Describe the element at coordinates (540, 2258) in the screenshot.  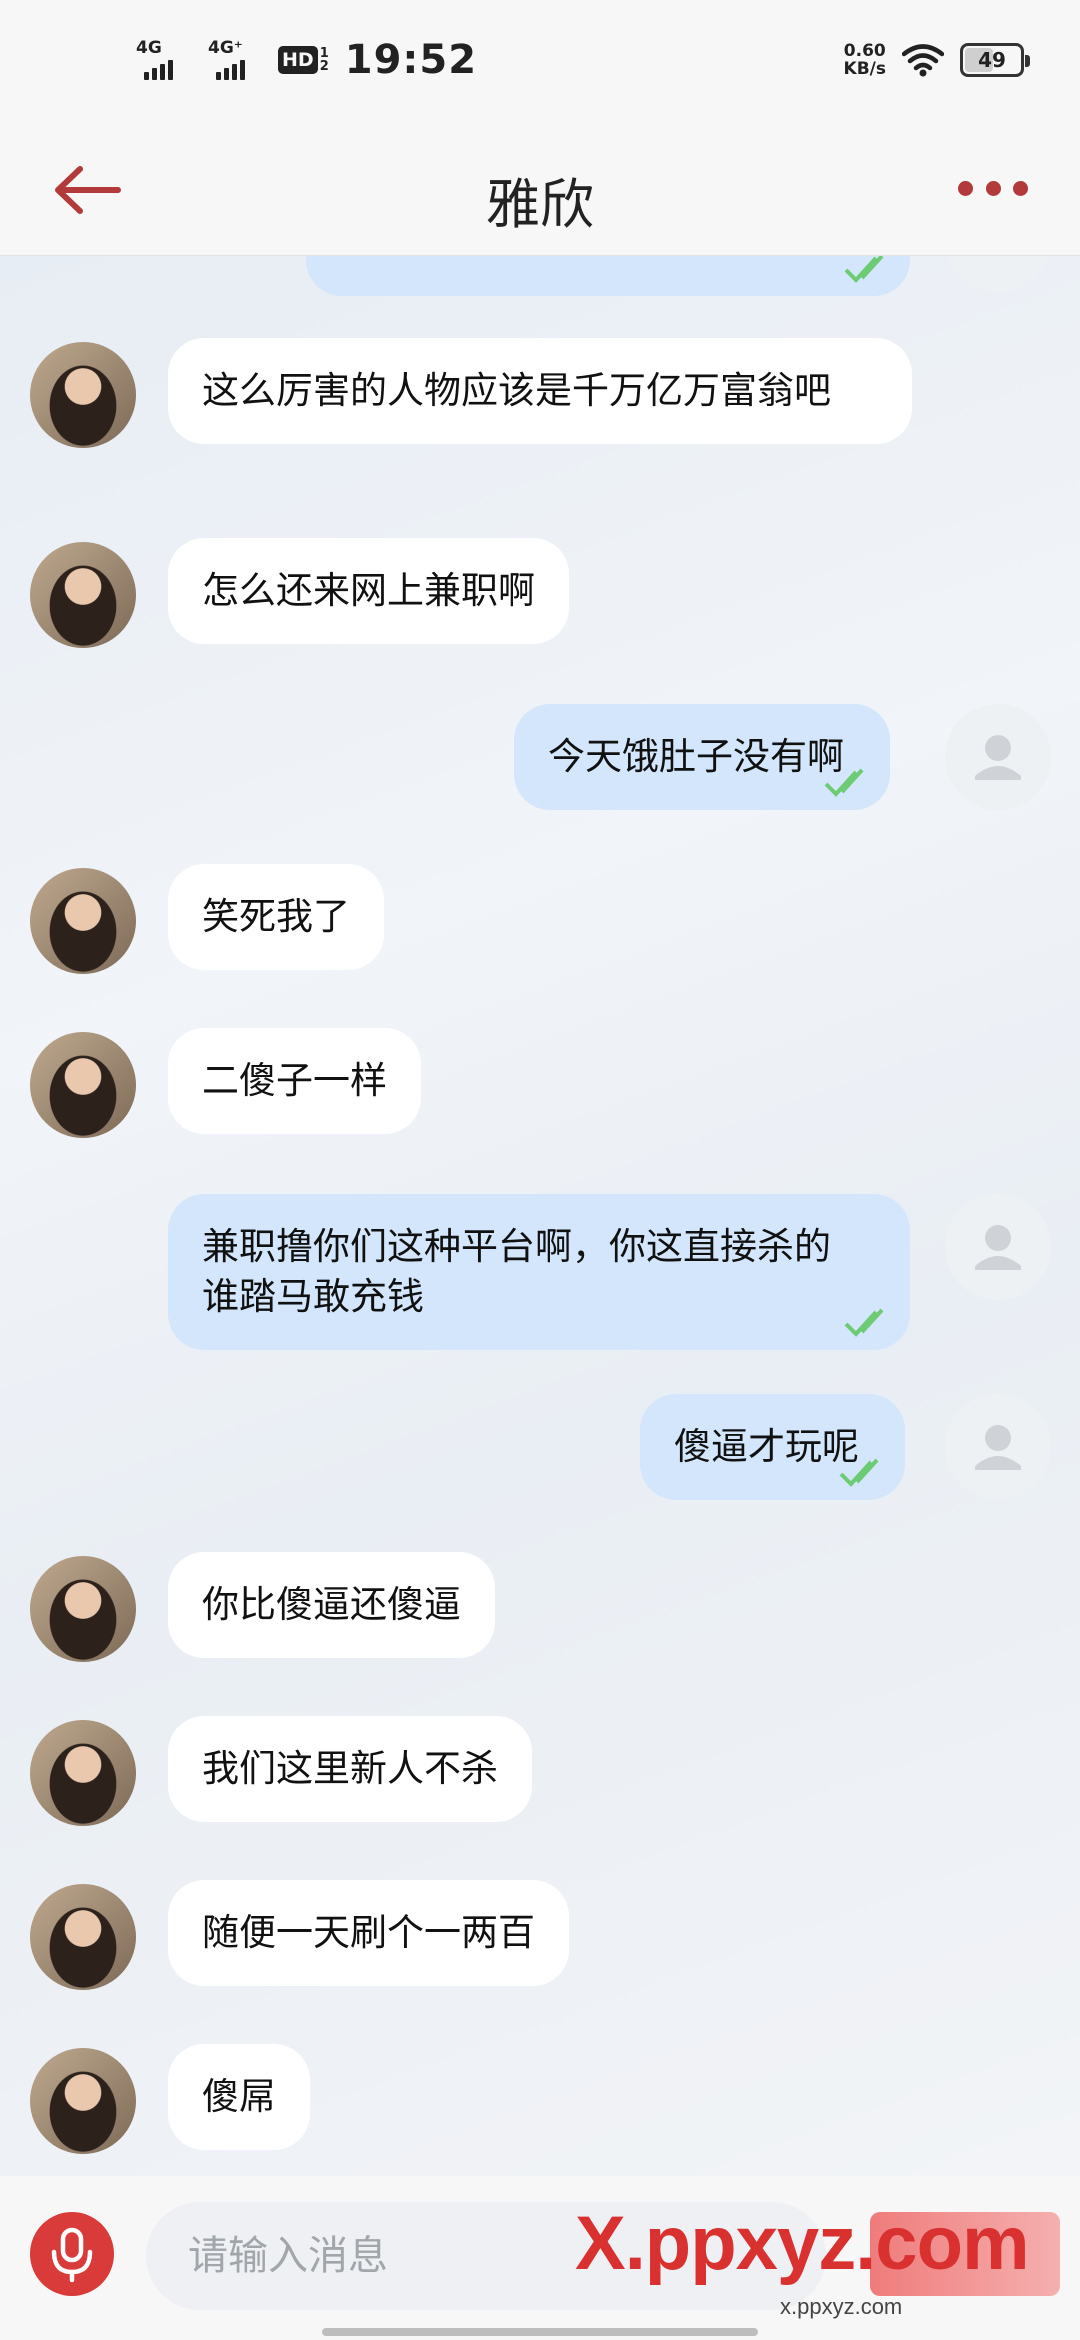
I see `message-input-bar: X.ppxyz.com x.ppxyz.com` at that location.